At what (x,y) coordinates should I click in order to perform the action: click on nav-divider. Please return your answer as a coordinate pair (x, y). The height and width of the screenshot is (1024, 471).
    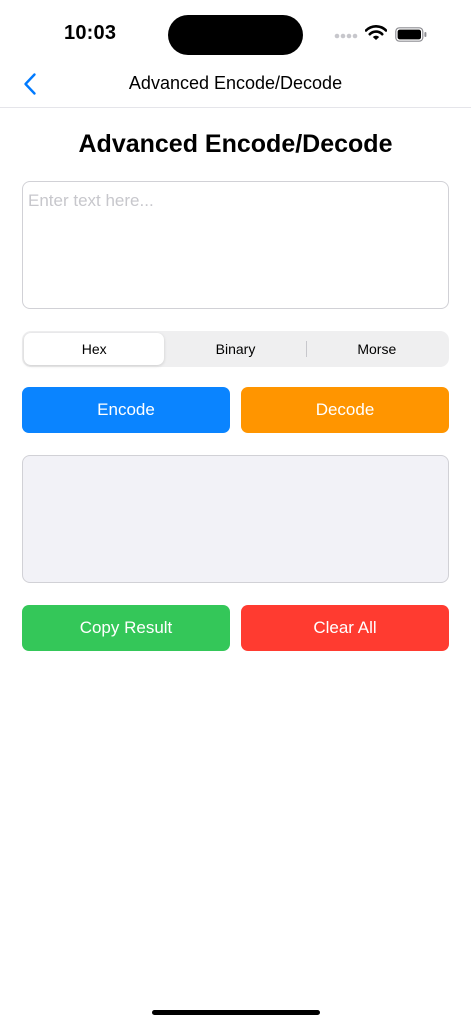
    Looking at the image, I should click on (235, 107).